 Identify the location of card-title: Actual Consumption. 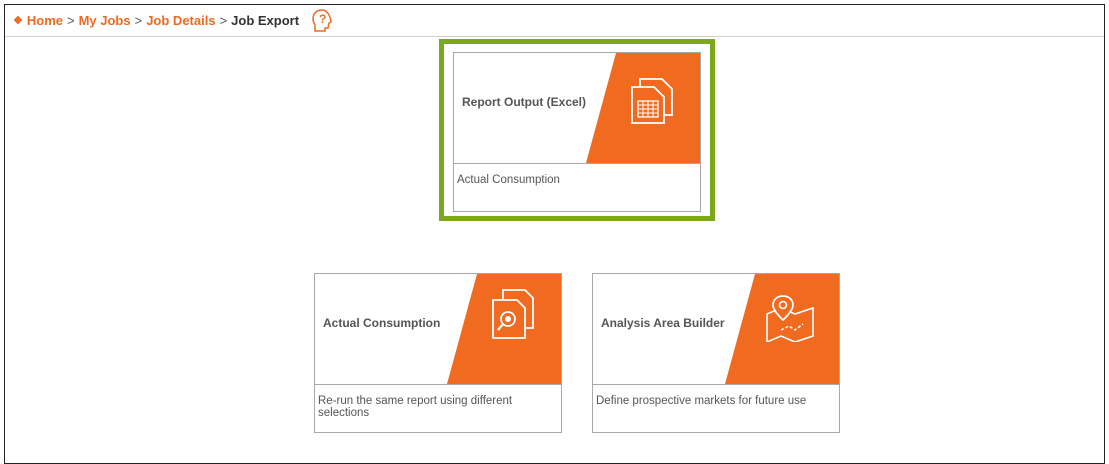
(382, 323).